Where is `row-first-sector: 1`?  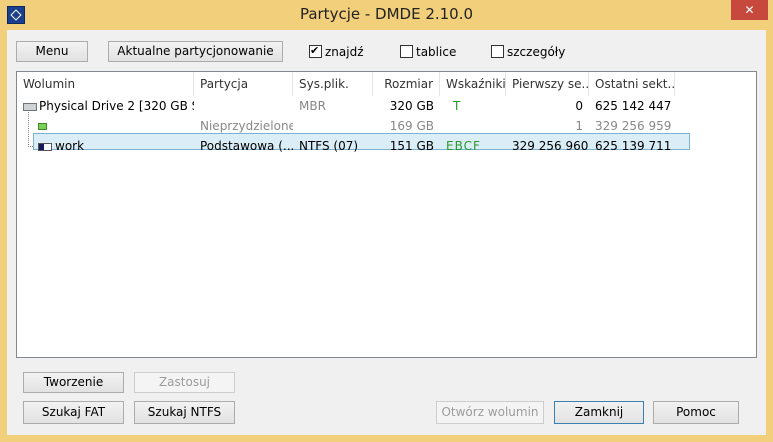 row-first-sector: 1 is located at coordinates (579, 126).